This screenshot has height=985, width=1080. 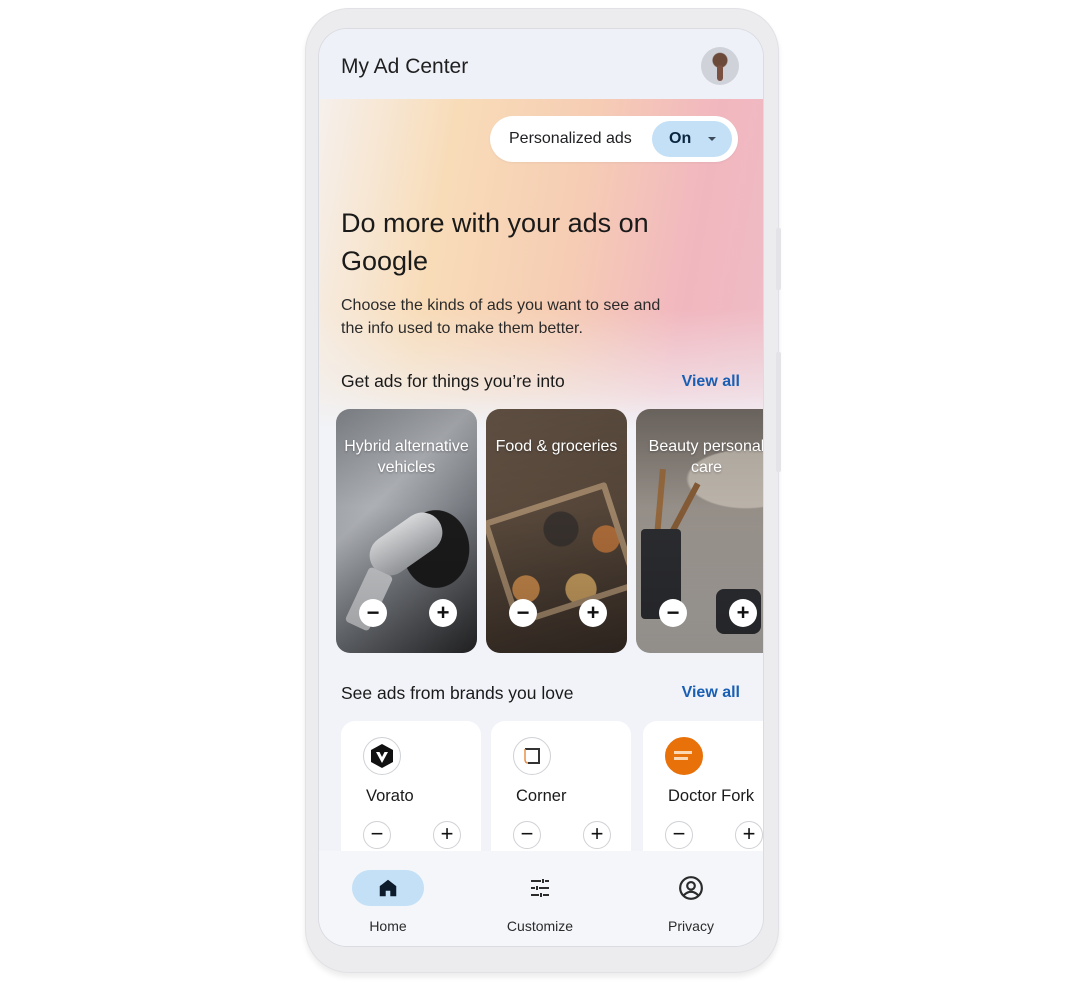 I want to click on corner-logo-icon, so click(x=532, y=756).